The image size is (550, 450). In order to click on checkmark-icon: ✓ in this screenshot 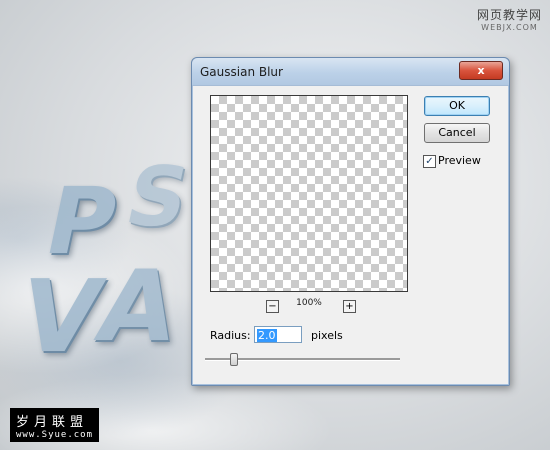, I will do `click(429, 161)`.